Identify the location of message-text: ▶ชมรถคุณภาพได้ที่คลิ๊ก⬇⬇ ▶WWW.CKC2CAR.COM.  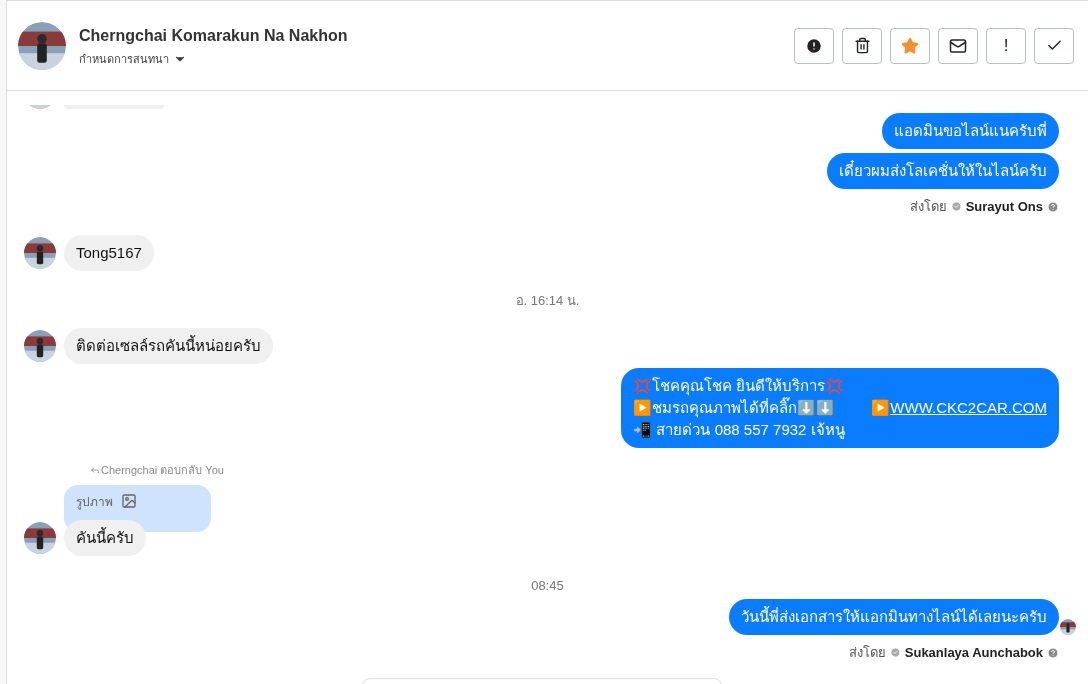
(840, 408).